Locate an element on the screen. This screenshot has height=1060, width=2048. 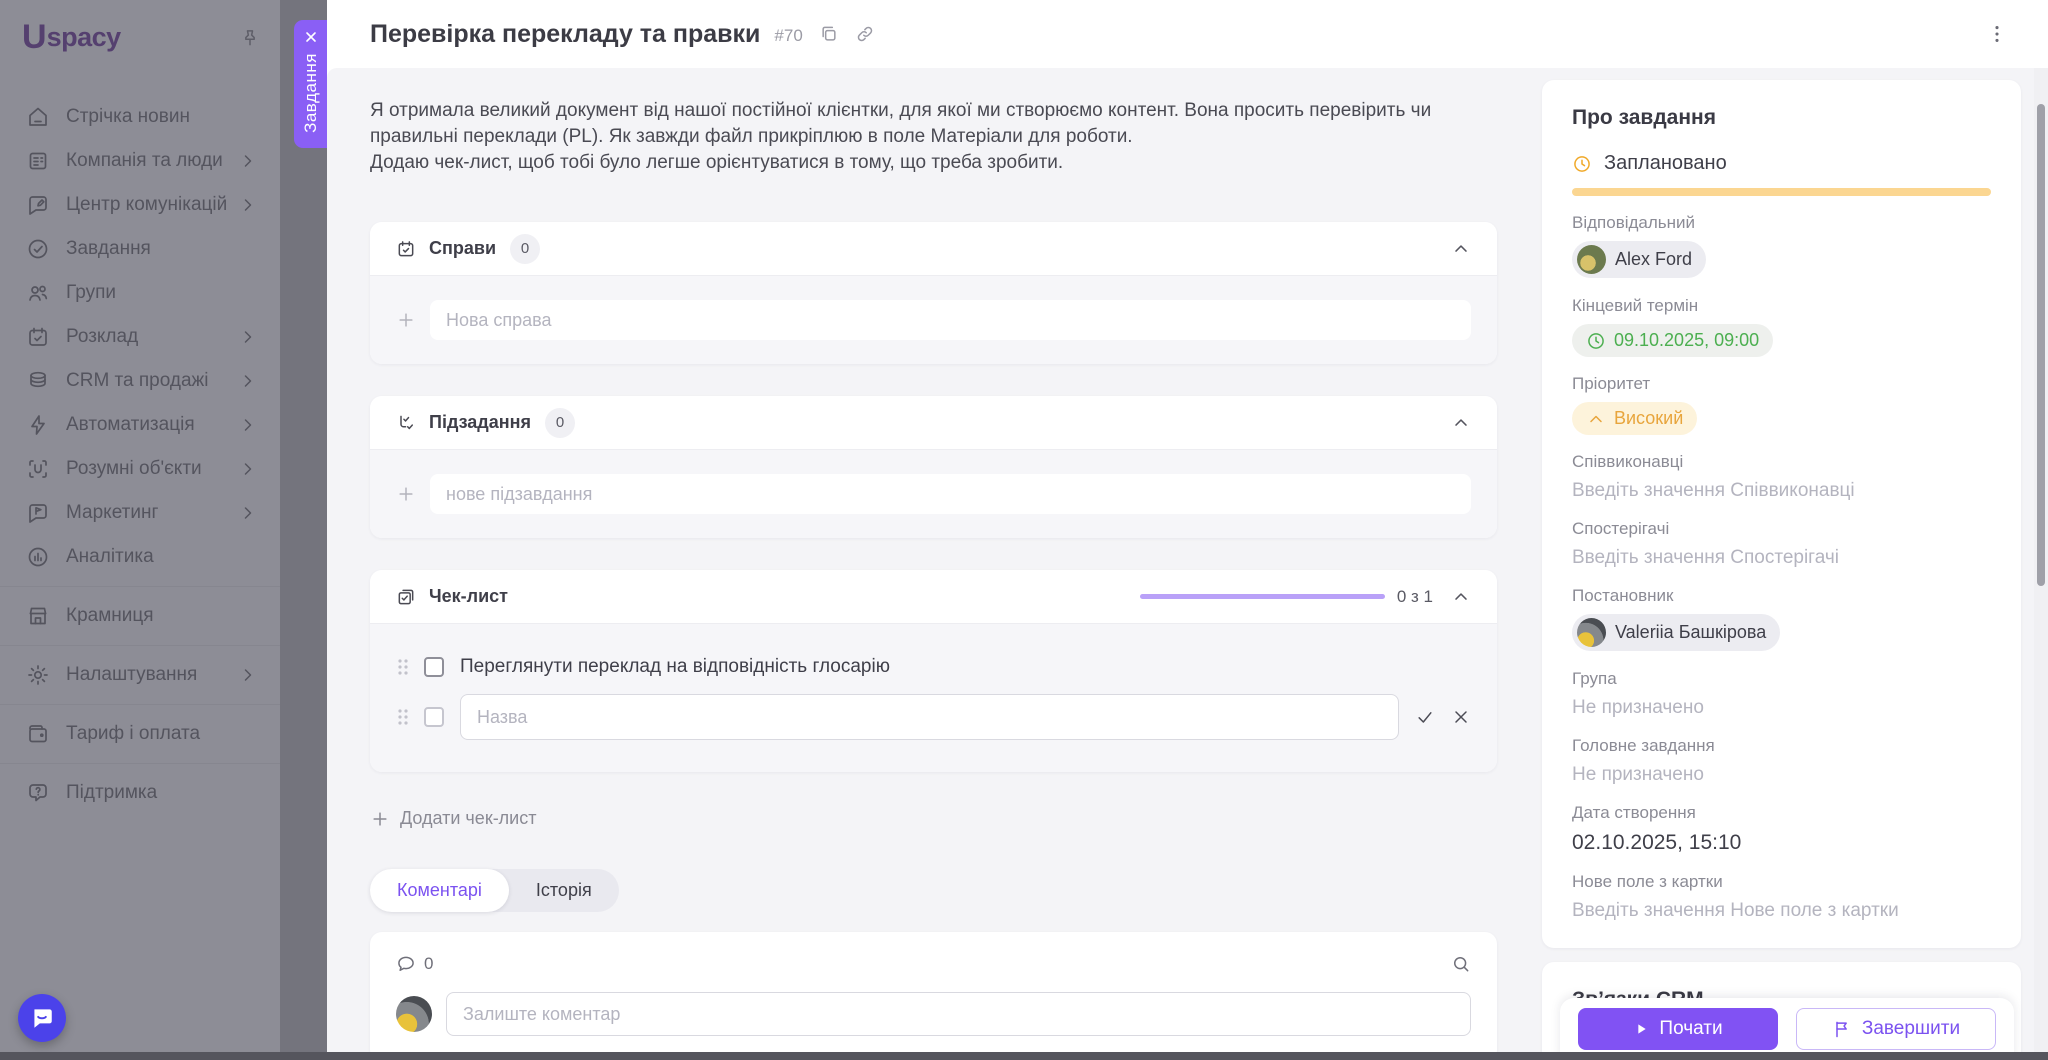
people-icon is located at coordinates (38, 293).